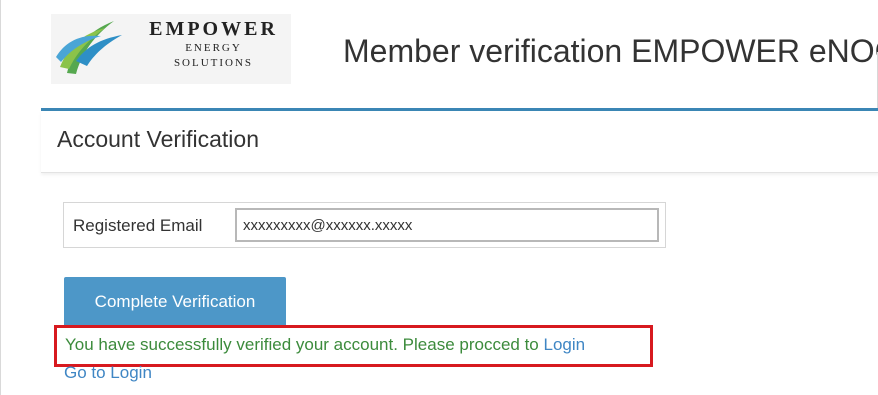 This screenshot has height=395, width=878. I want to click on logo-solutions: SOLUTIONS, so click(213, 63).